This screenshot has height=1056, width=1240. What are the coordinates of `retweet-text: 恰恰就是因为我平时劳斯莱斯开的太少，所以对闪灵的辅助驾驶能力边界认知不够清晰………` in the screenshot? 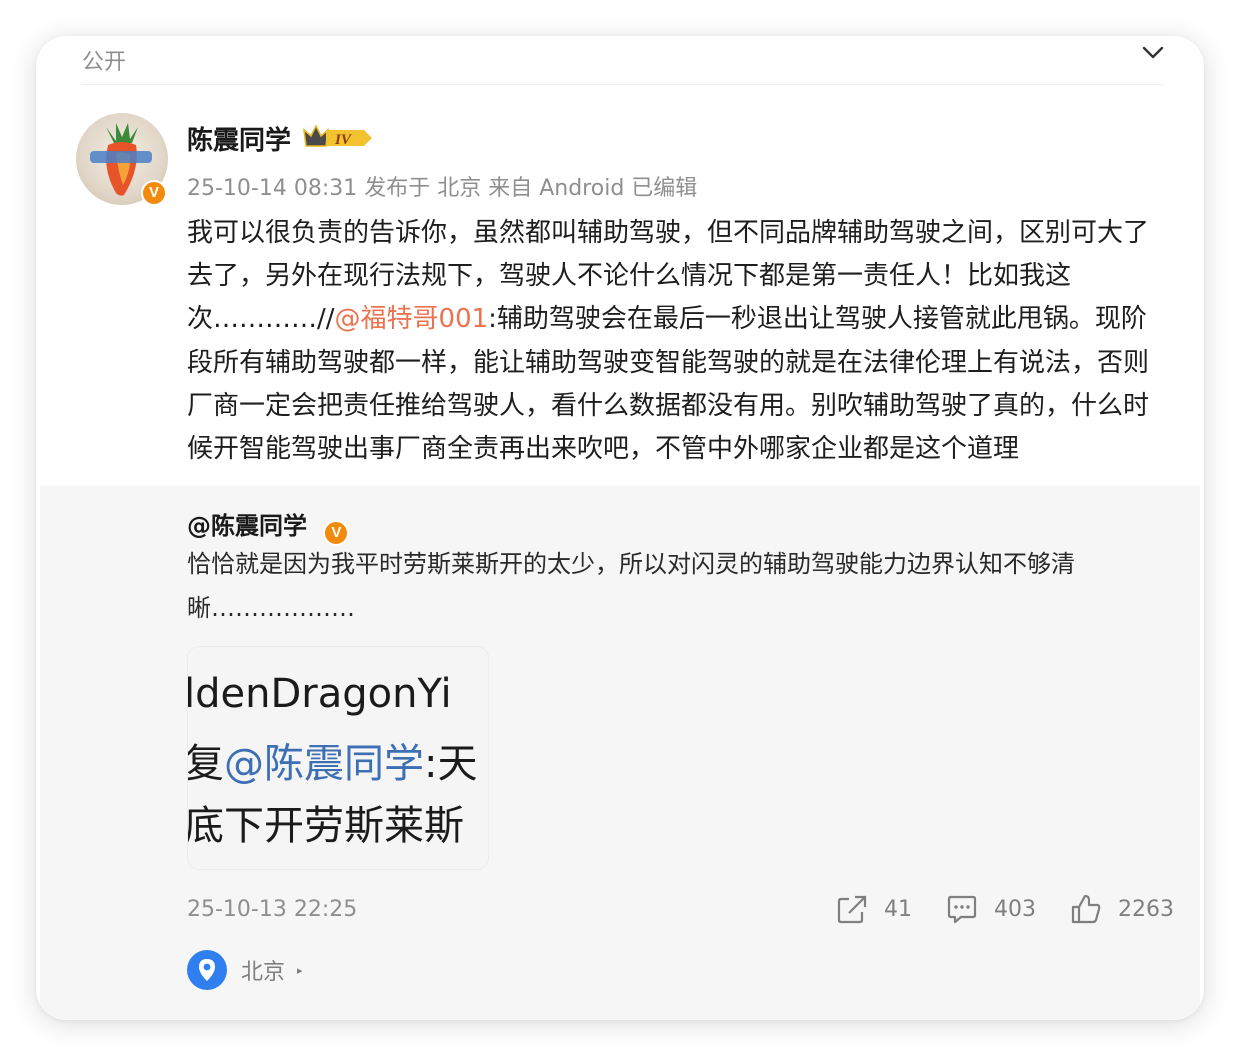 It's located at (631, 586).